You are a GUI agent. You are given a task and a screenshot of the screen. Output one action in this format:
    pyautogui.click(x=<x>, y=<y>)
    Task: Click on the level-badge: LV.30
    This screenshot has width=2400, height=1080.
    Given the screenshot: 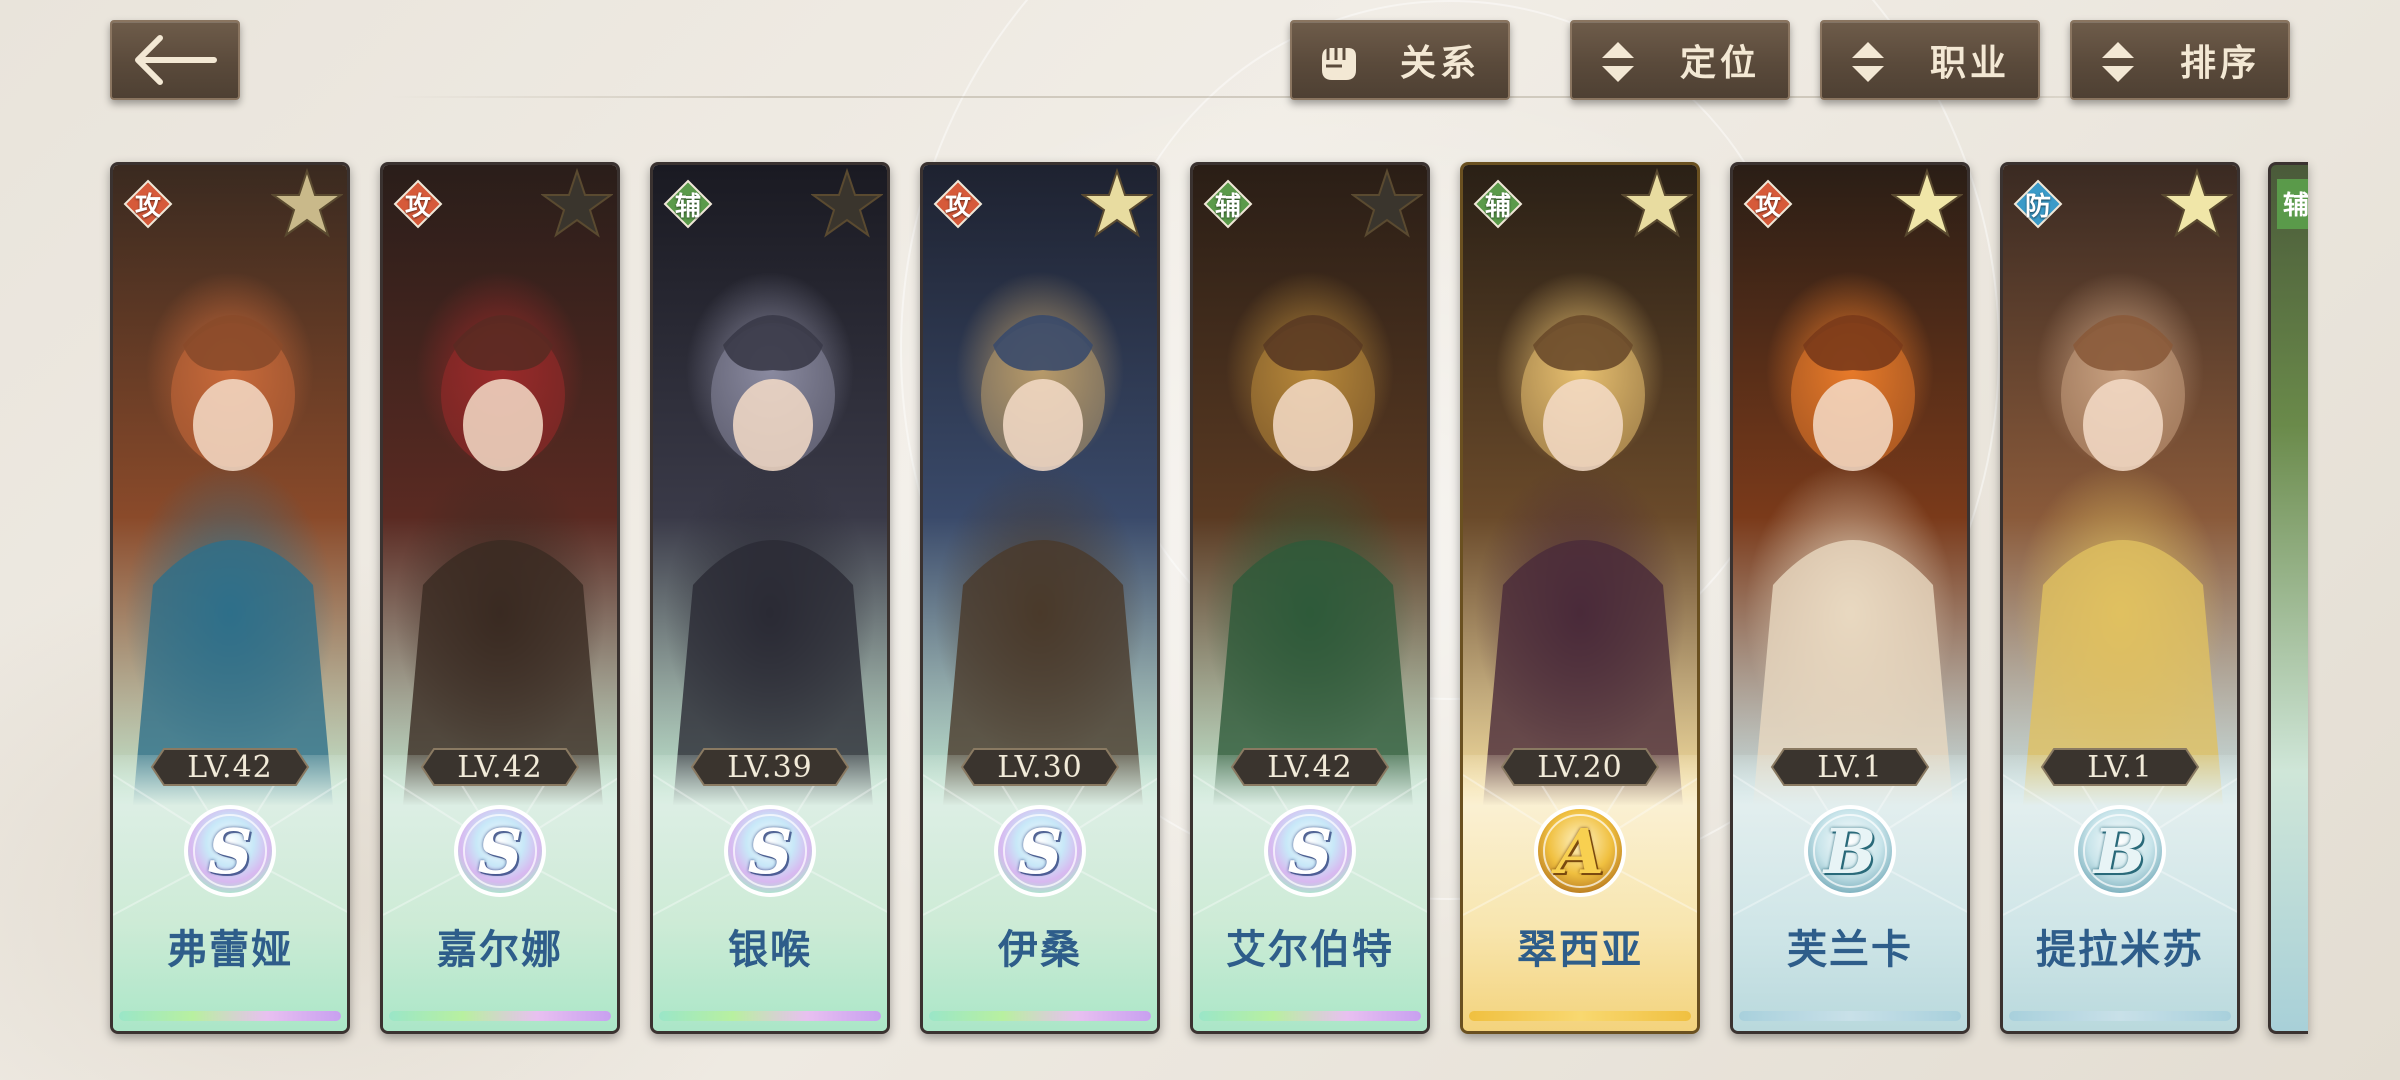 What is the action you would take?
    pyautogui.click(x=1040, y=767)
    